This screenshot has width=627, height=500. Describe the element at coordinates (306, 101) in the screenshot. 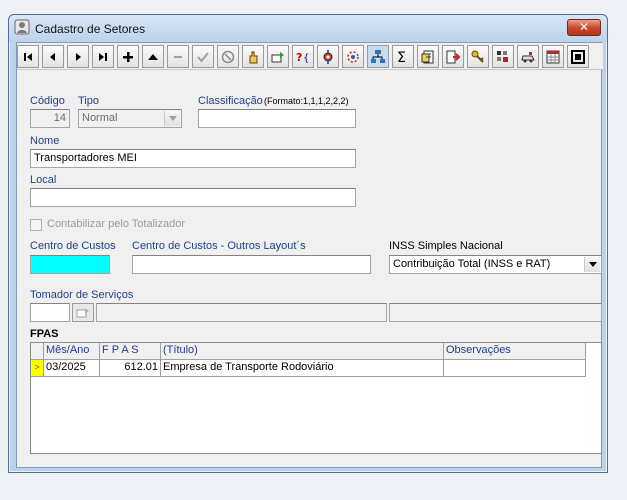

I see `classificacao-format-hint: (Formato:1,1,1,2,2,2)` at that location.